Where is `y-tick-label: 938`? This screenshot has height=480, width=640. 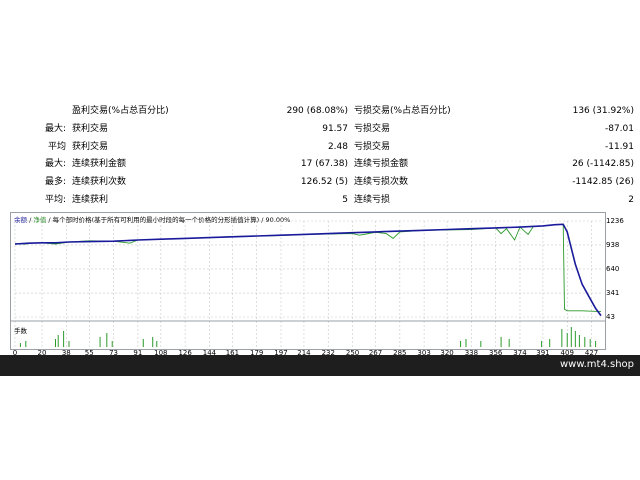
y-tick-label: 938 is located at coordinates (613, 244).